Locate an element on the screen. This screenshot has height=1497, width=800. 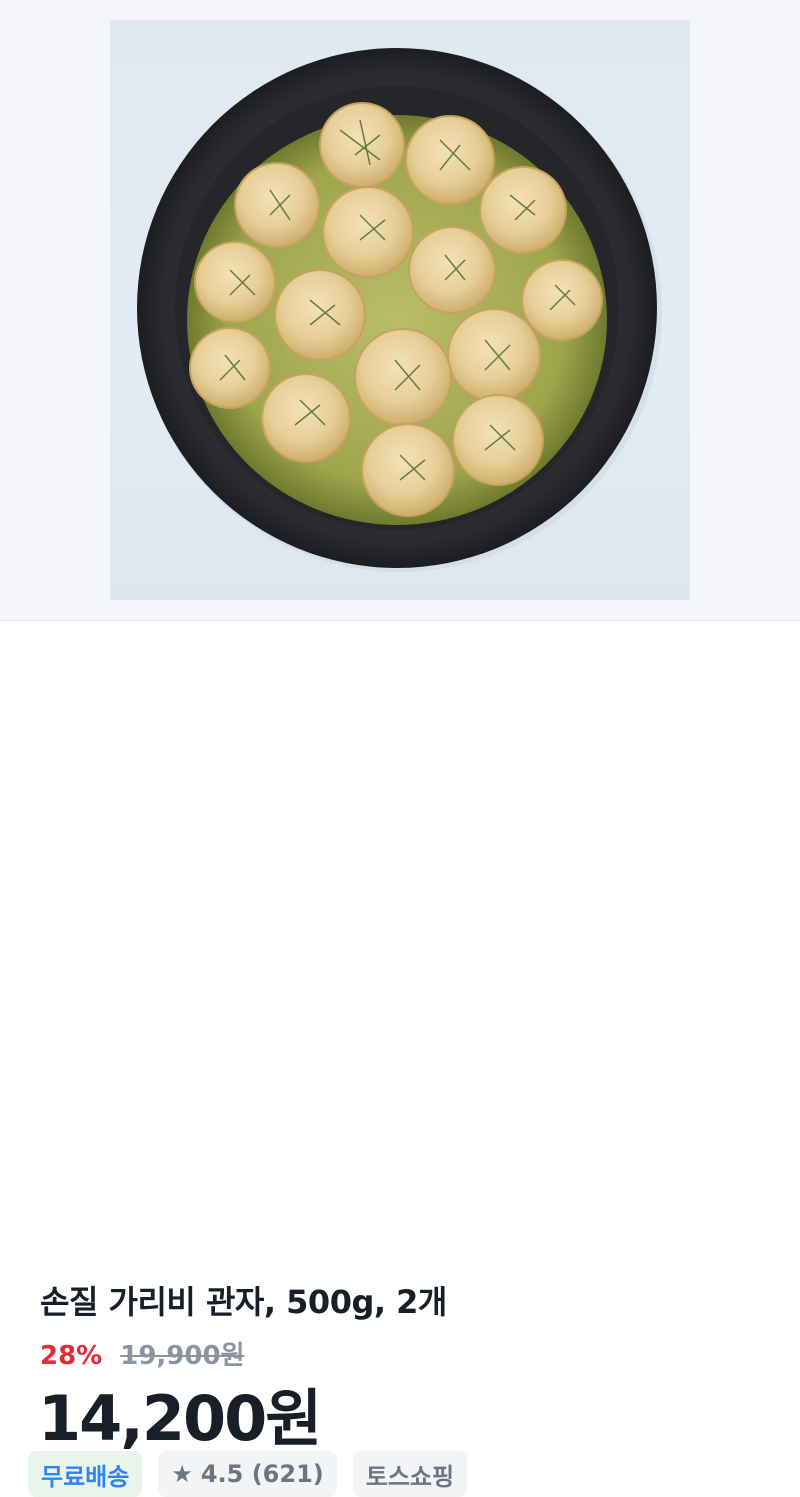
original-price: 19,900원 is located at coordinates (182, 1356).